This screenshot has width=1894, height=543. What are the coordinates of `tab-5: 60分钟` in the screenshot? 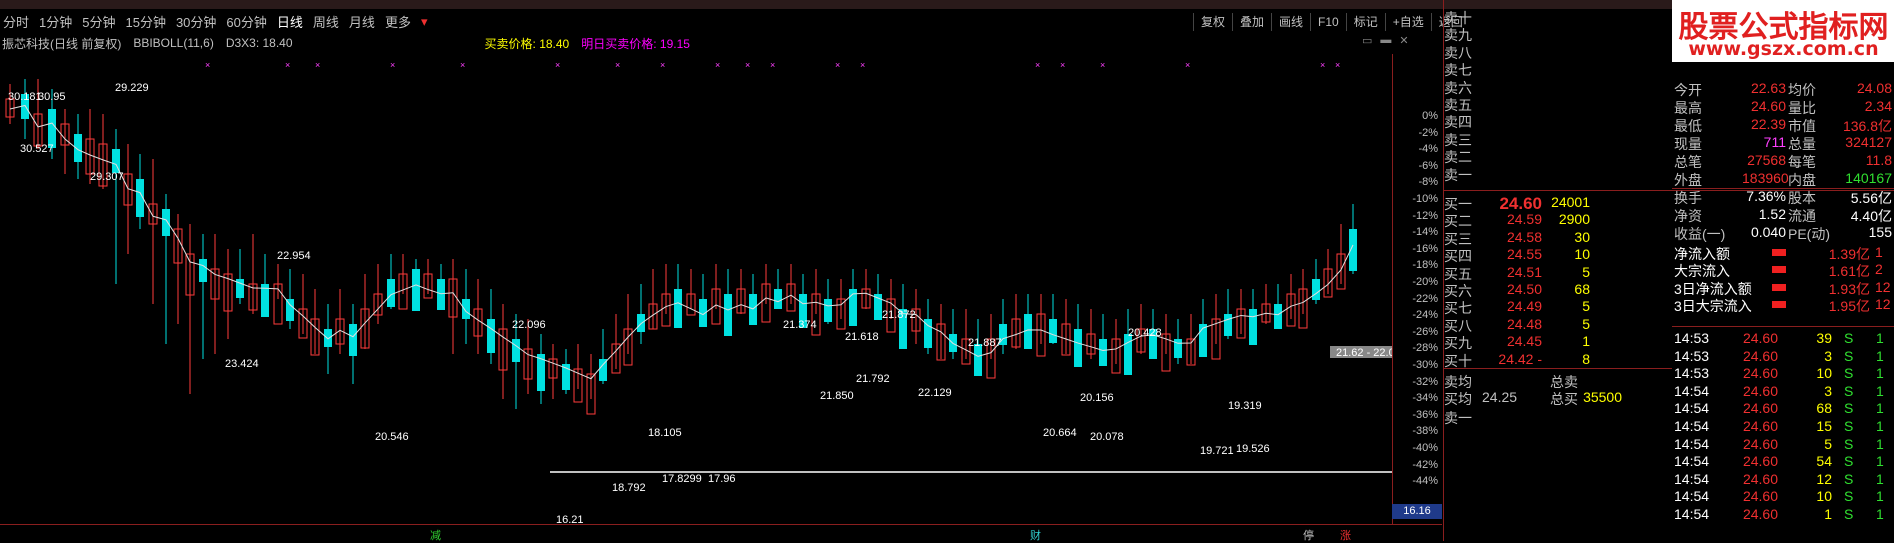 It's located at (246, 21).